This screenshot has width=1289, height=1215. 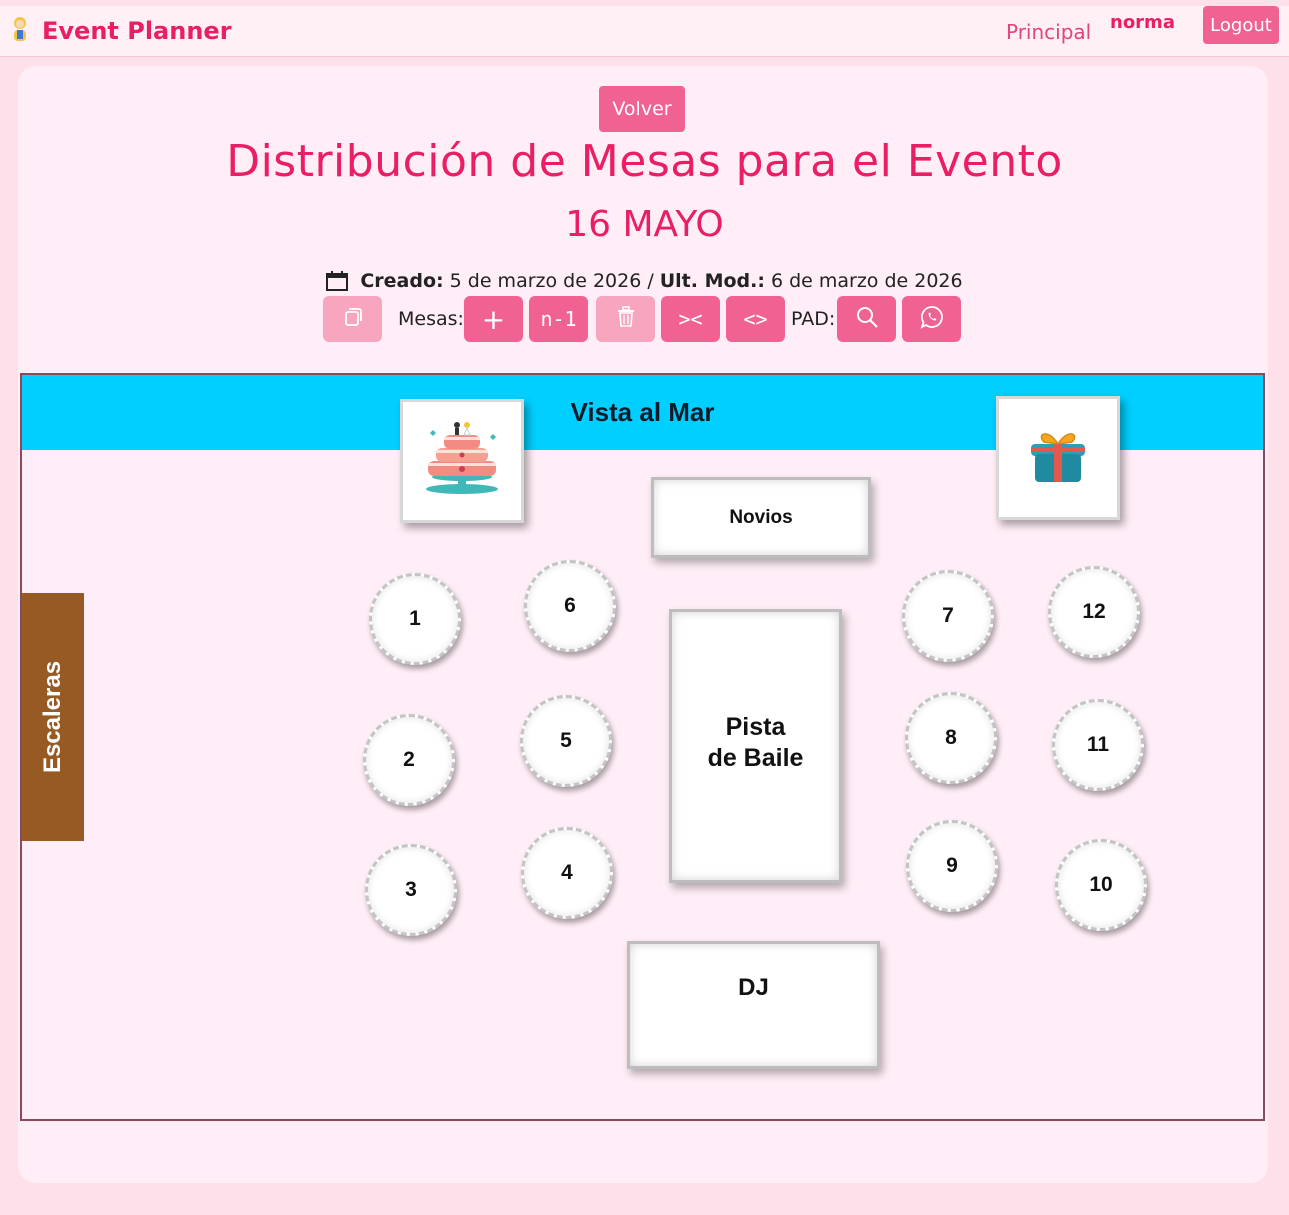 I want to click on stairs-label: Escaleras, so click(x=52, y=717).